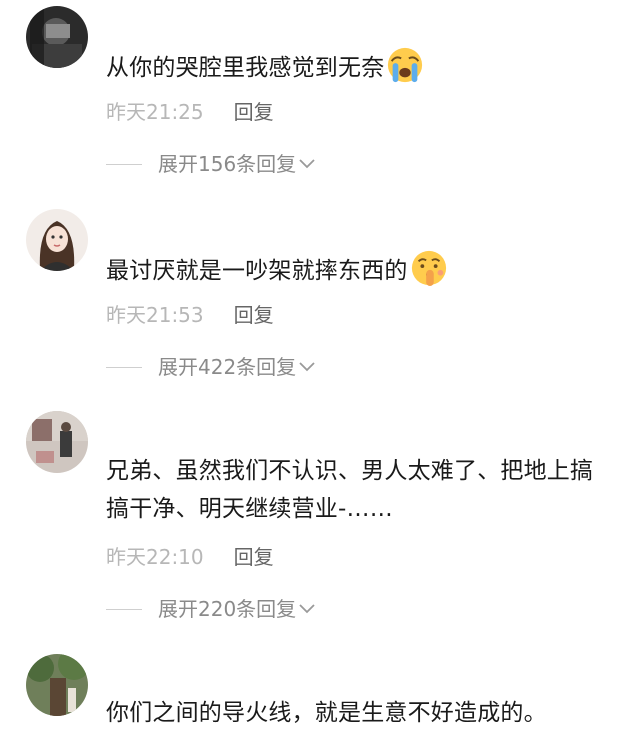  I want to click on comment-text: 你们之间的导火线，就是生意不好造成的。, so click(358, 713).